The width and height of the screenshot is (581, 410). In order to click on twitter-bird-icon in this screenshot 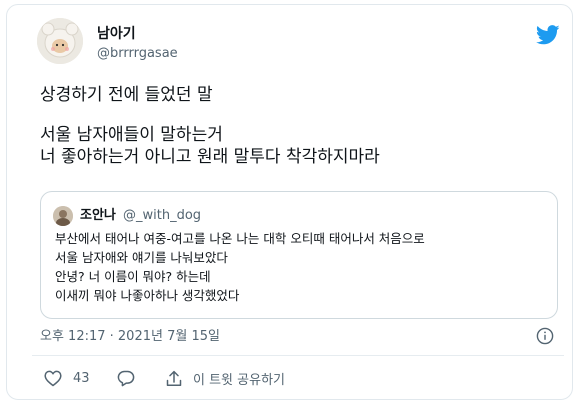, I will do `click(547, 35)`.